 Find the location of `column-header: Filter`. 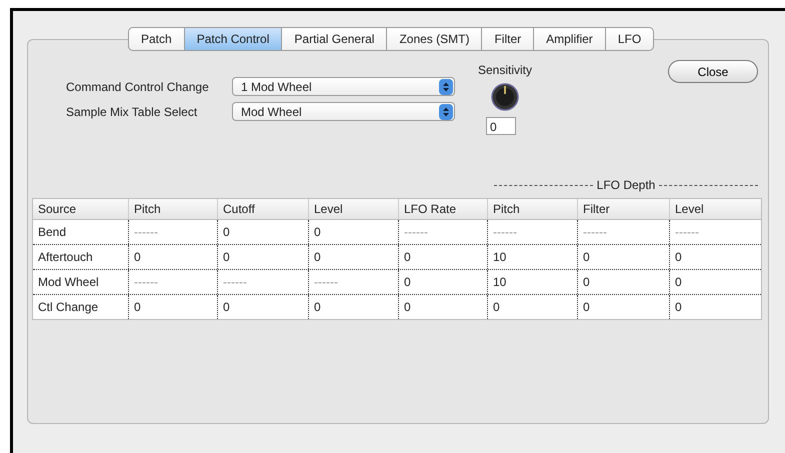

column-header: Filter is located at coordinates (623, 209).